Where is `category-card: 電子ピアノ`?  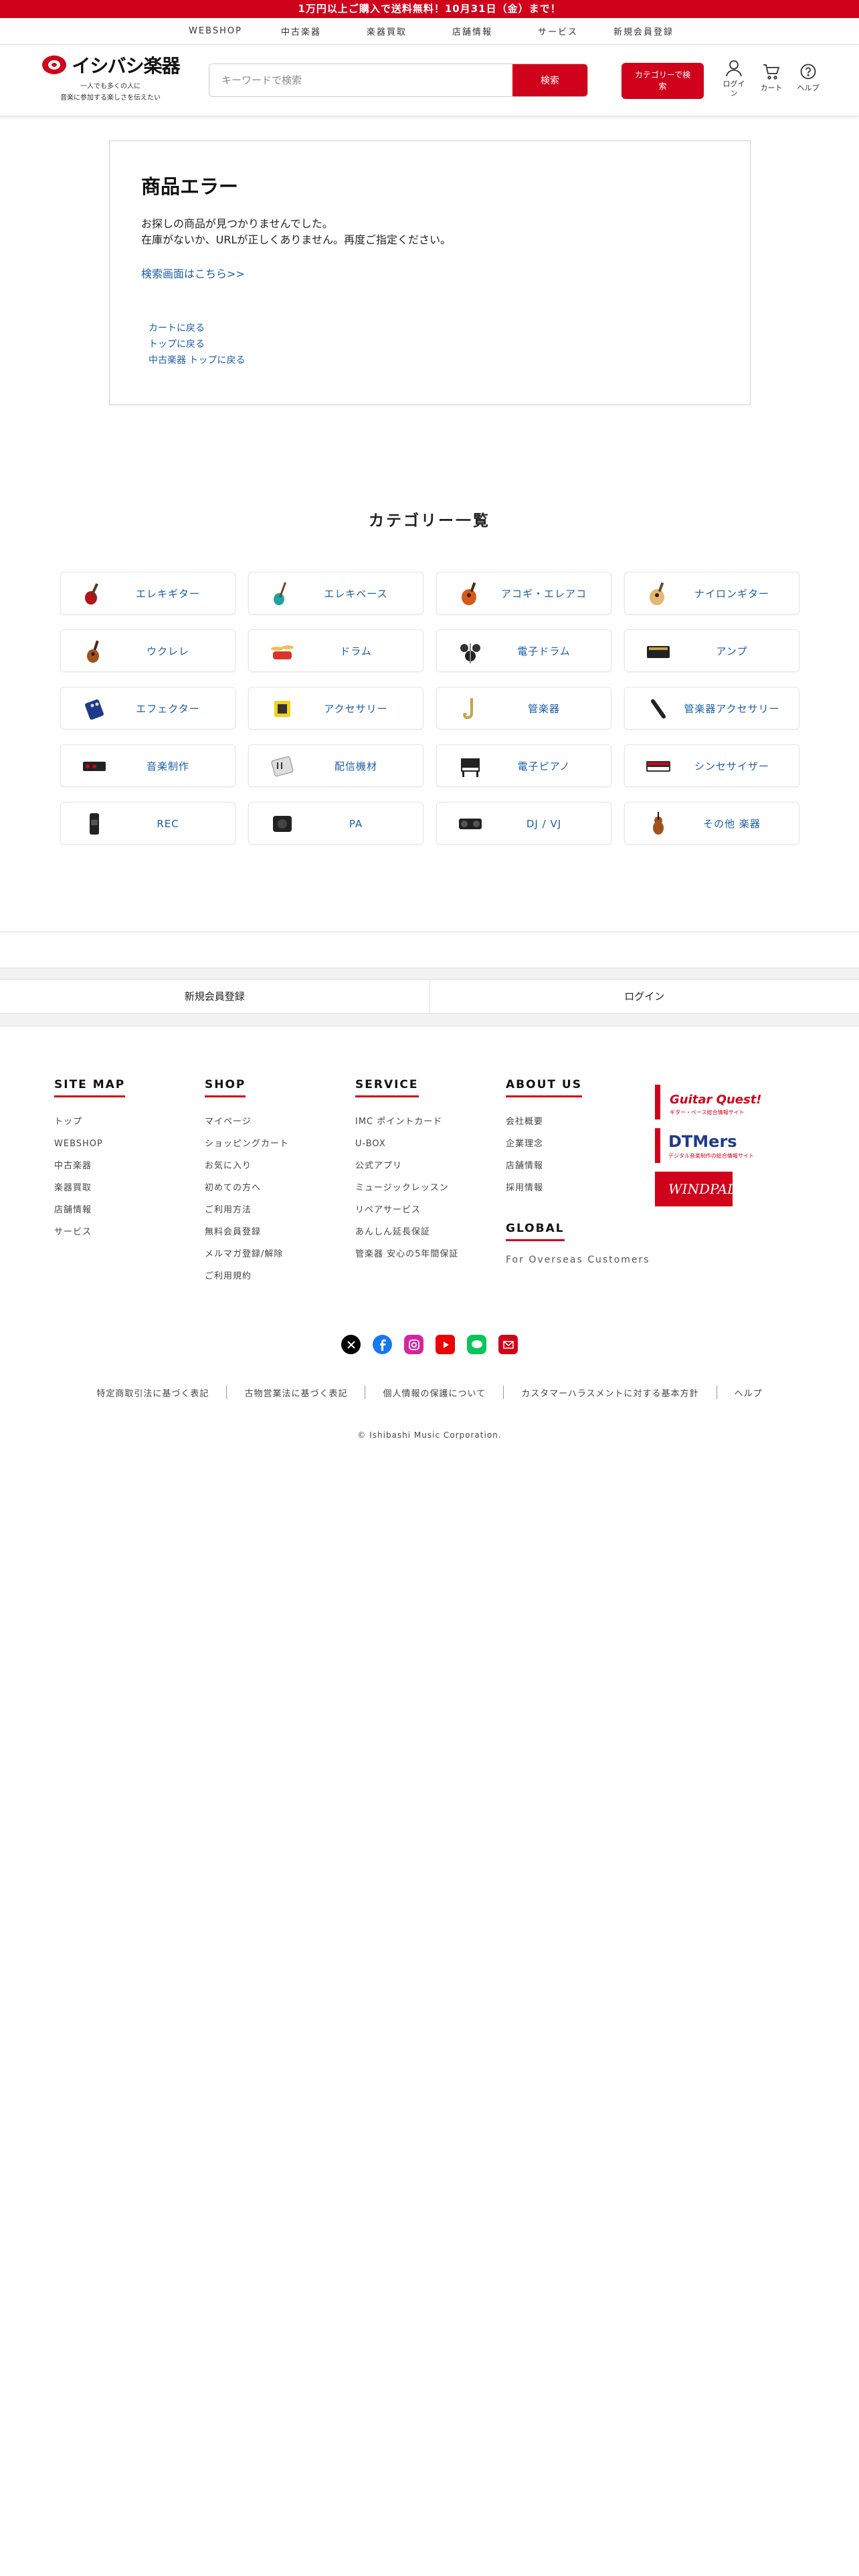
category-card: 電子ピアノ is located at coordinates (523, 765).